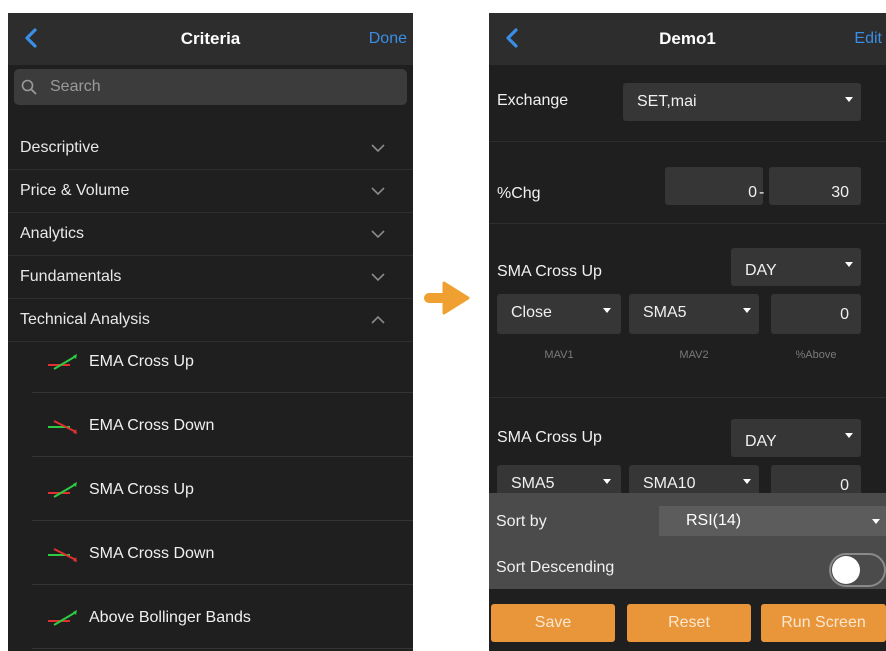 This screenshot has height=651, width=886. What do you see at coordinates (742, 102) in the screenshot?
I see `exchange-select: SET,mai` at bounding box center [742, 102].